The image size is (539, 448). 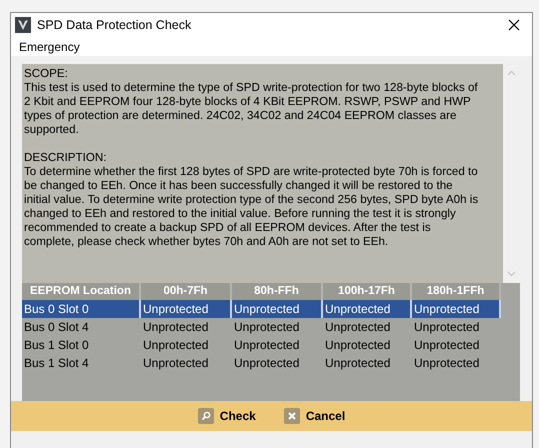 I want to click on menu-item: Emergency, so click(x=49, y=47).